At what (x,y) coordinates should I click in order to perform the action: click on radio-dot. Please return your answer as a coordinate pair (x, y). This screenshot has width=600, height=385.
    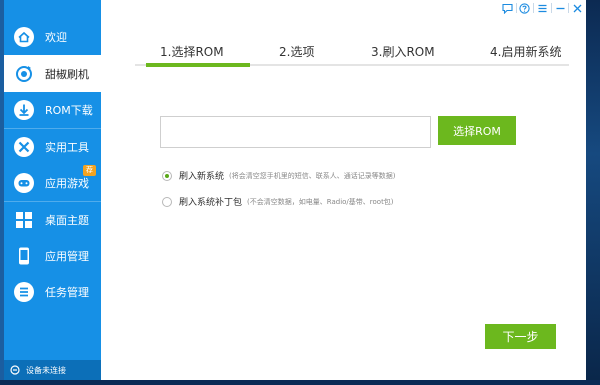
    Looking at the image, I should click on (167, 175).